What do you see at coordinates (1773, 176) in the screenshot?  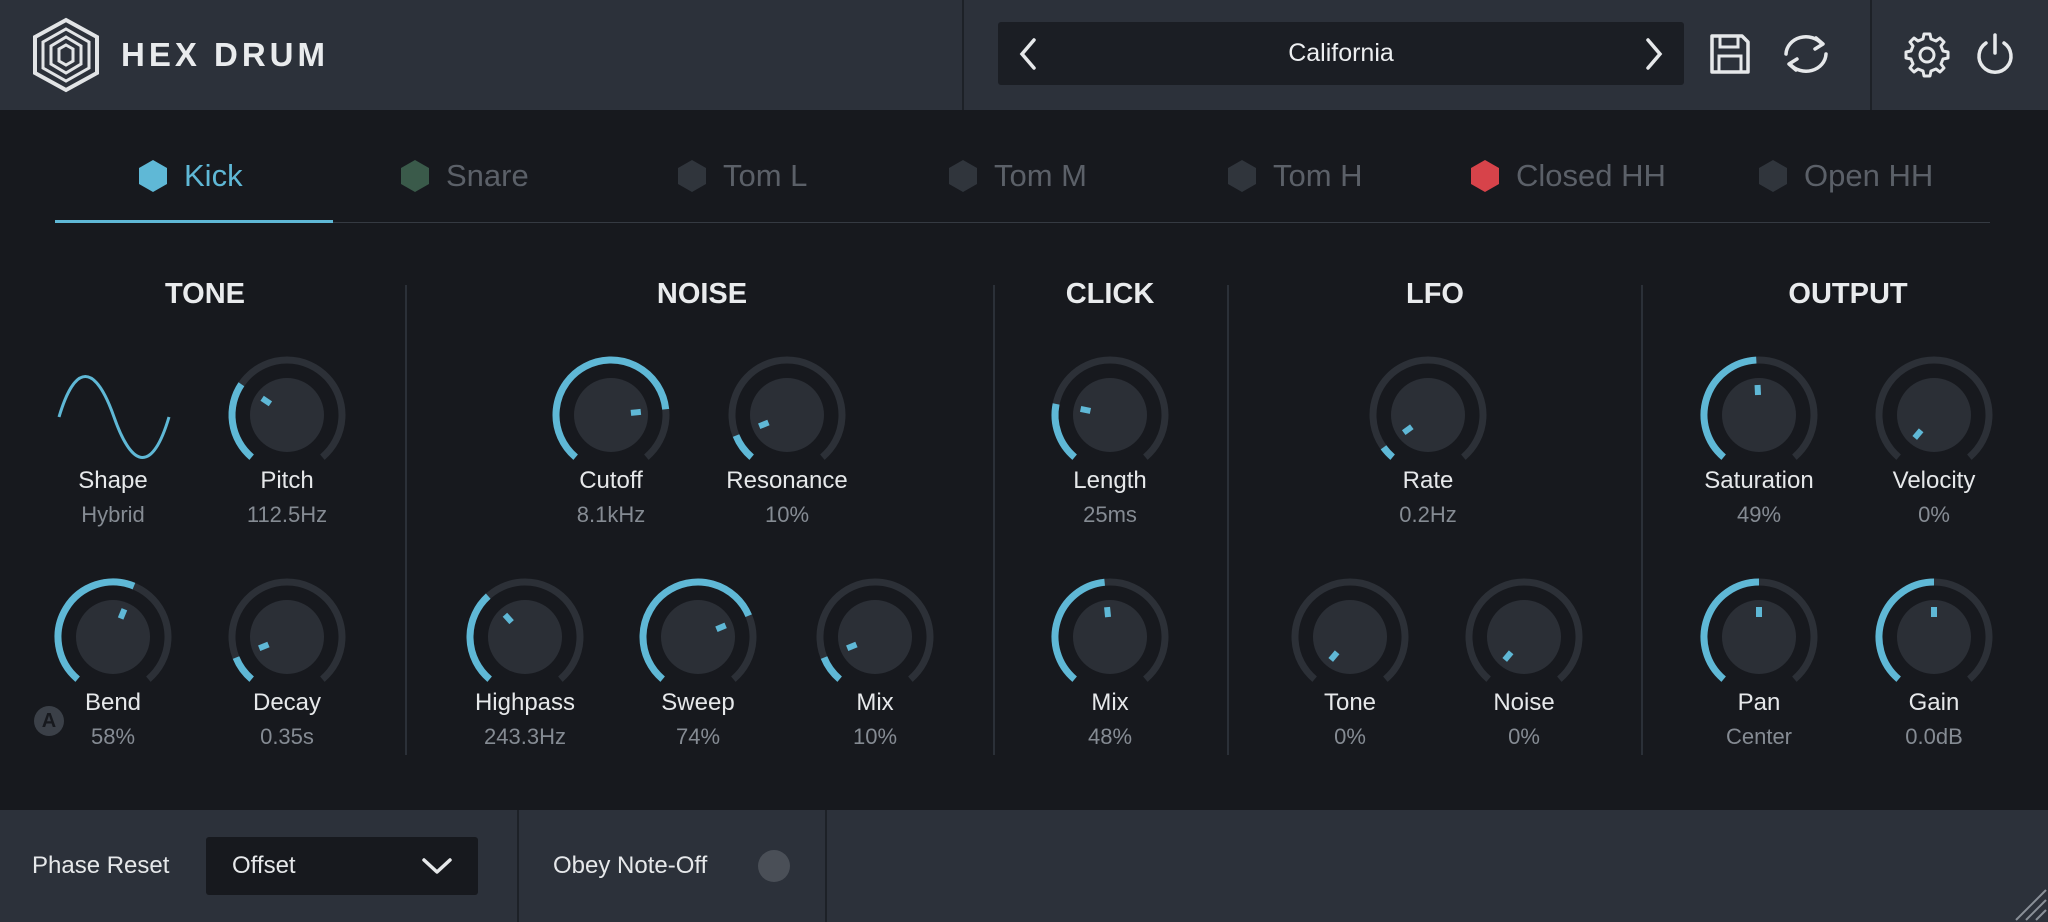 I see `open-hh-hex-icon` at bounding box center [1773, 176].